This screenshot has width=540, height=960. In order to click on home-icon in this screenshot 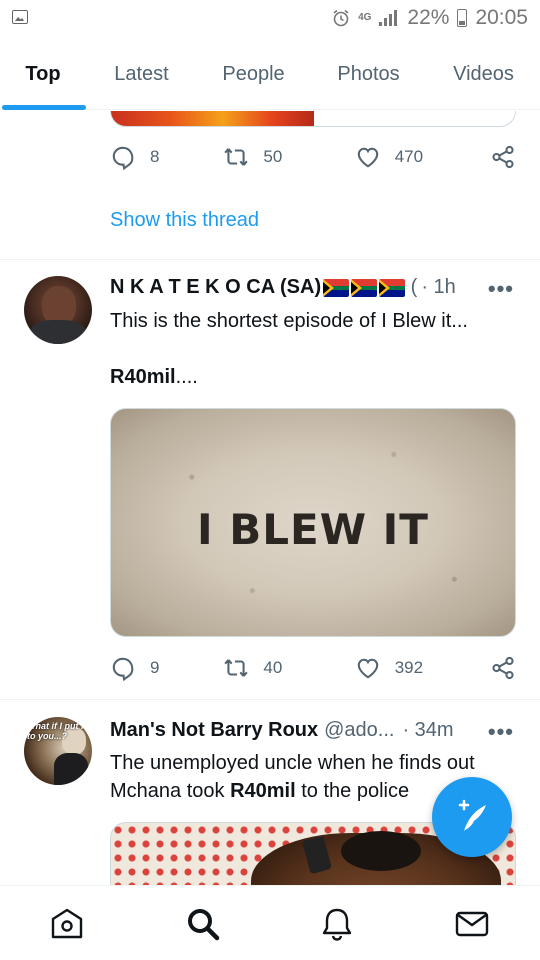, I will do `click(67, 923)`.